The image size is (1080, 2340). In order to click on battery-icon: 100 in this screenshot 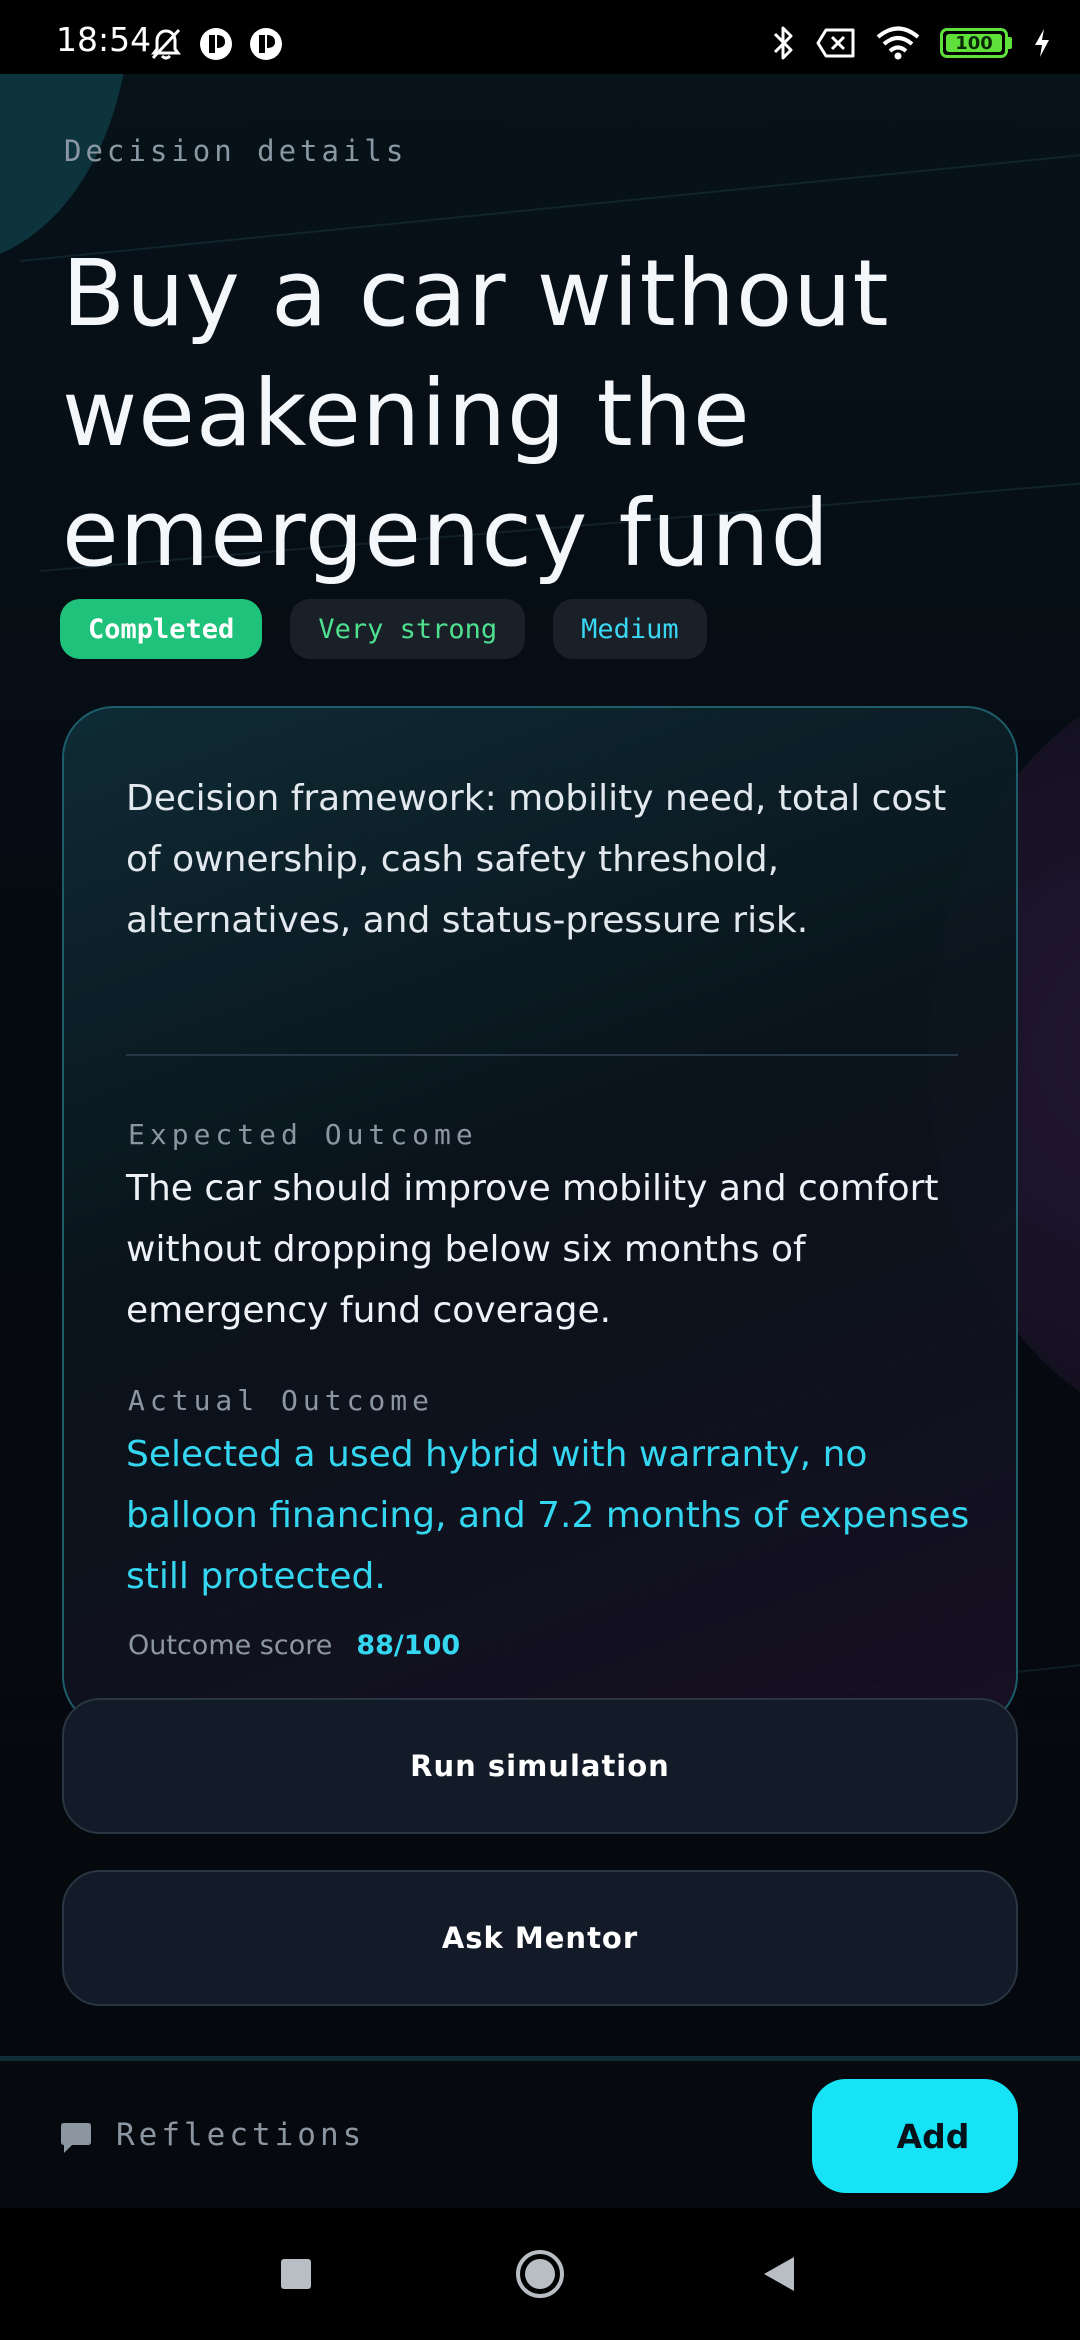, I will do `click(974, 43)`.